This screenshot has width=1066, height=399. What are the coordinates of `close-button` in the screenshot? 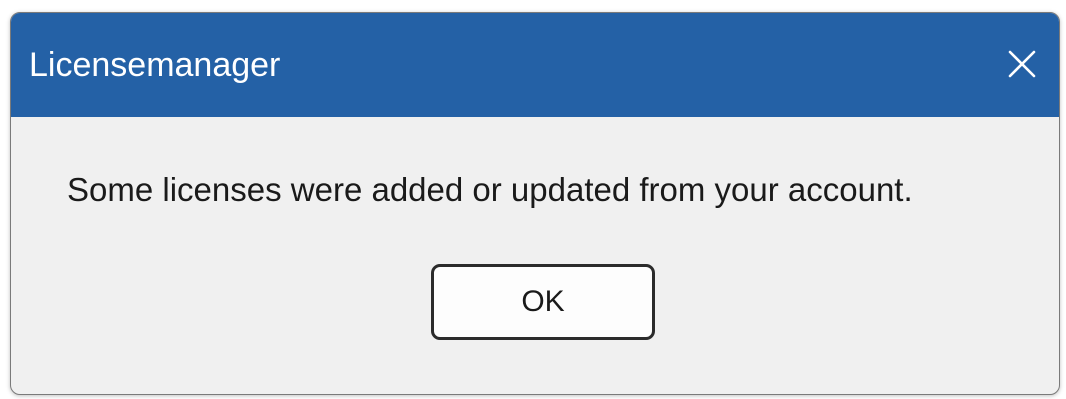 It's located at (1022, 64).